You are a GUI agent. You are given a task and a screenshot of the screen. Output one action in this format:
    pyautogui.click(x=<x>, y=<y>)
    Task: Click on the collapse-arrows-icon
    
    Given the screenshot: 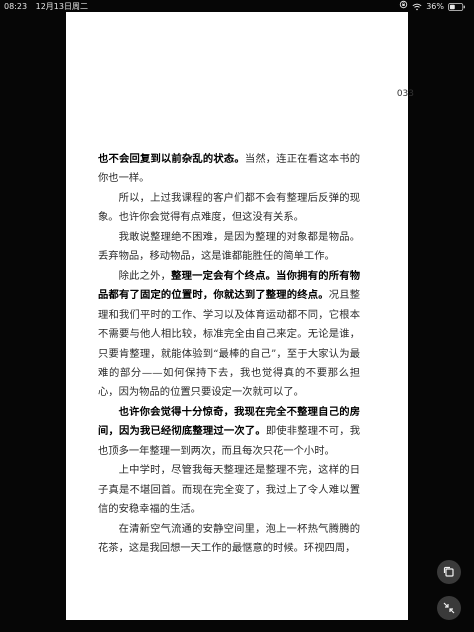 What is the action you would take?
    pyautogui.click(x=449, y=608)
    